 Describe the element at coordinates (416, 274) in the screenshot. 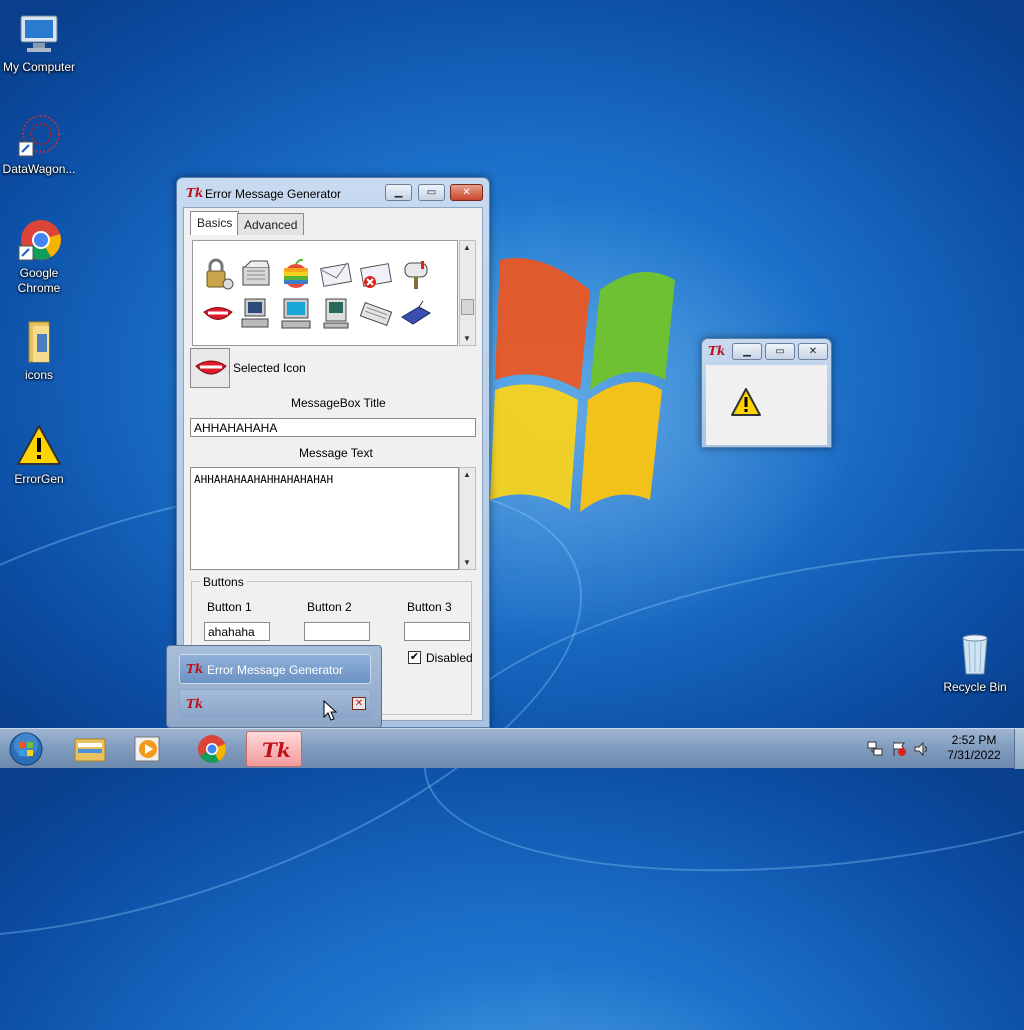

I see `mailbox-icon` at that location.